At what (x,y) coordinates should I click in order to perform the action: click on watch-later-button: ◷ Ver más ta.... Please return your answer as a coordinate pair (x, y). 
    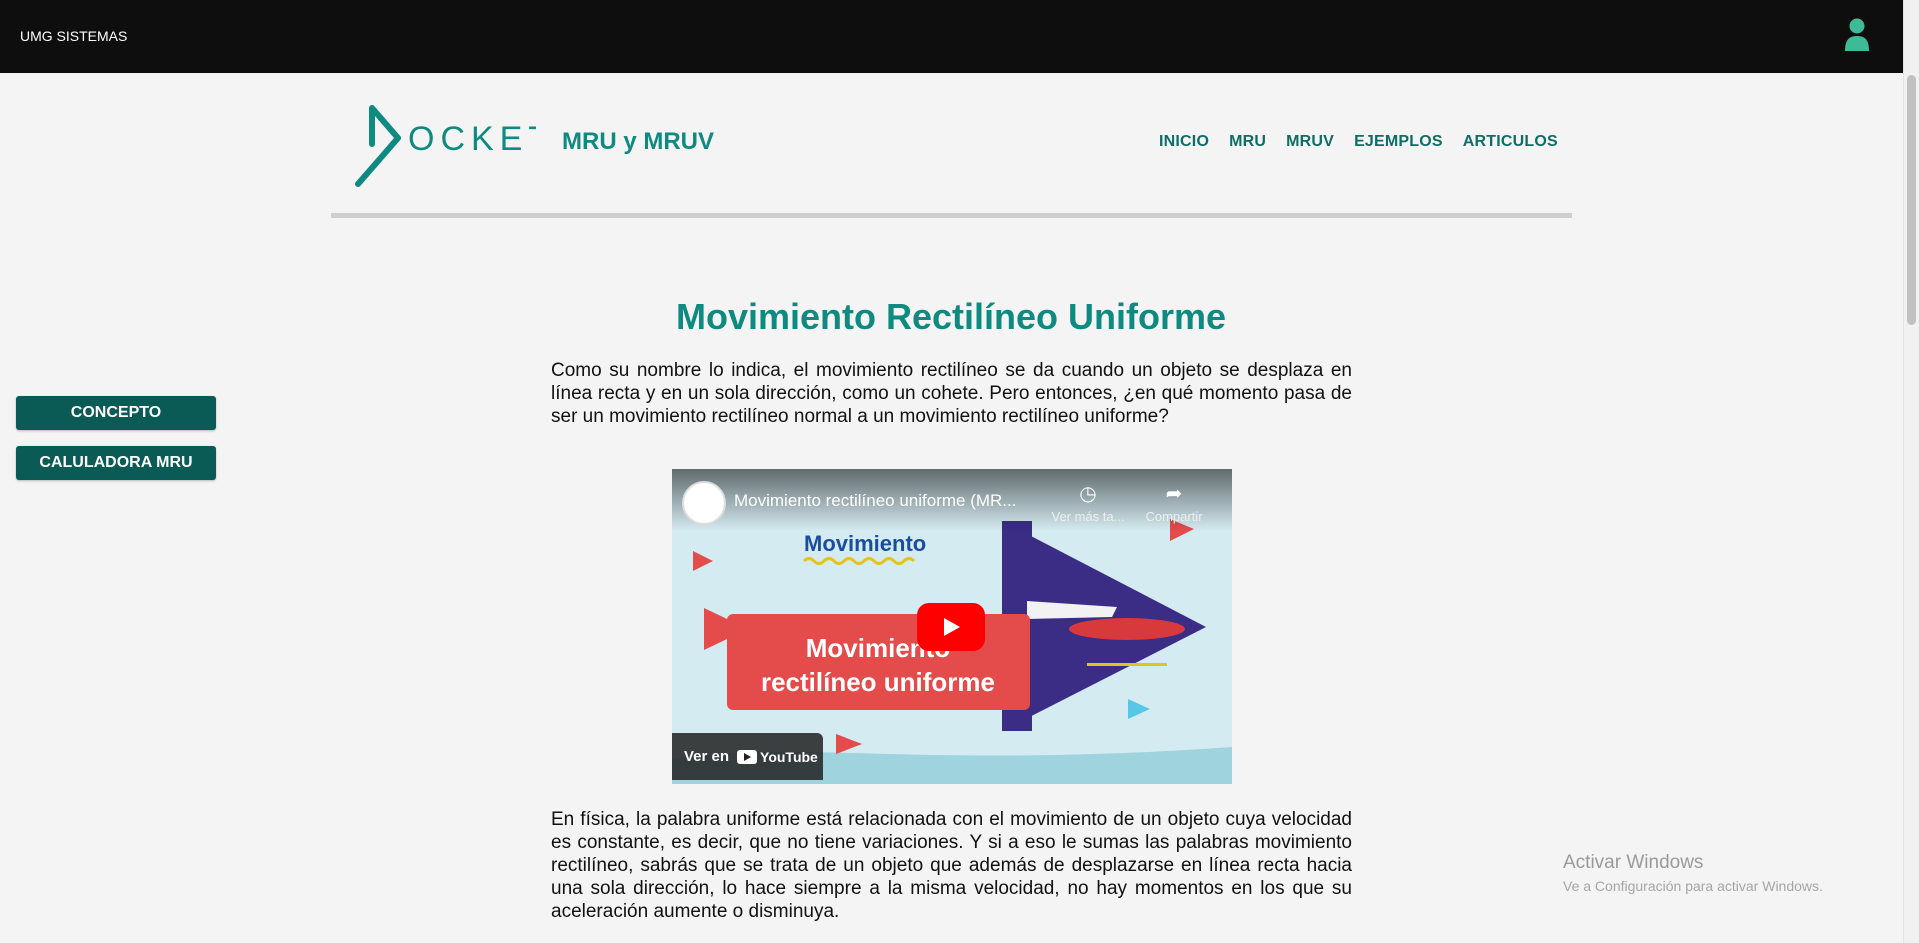
    Looking at the image, I should click on (1088, 502).